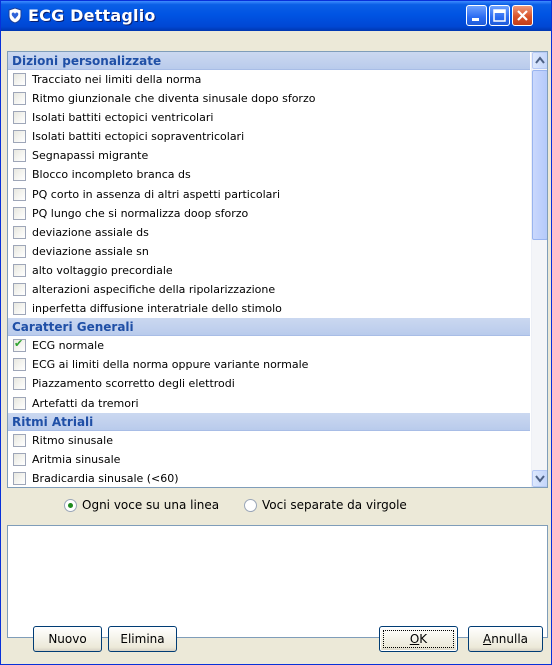  I want to click on chevron-up-icon, so click(540, 60).